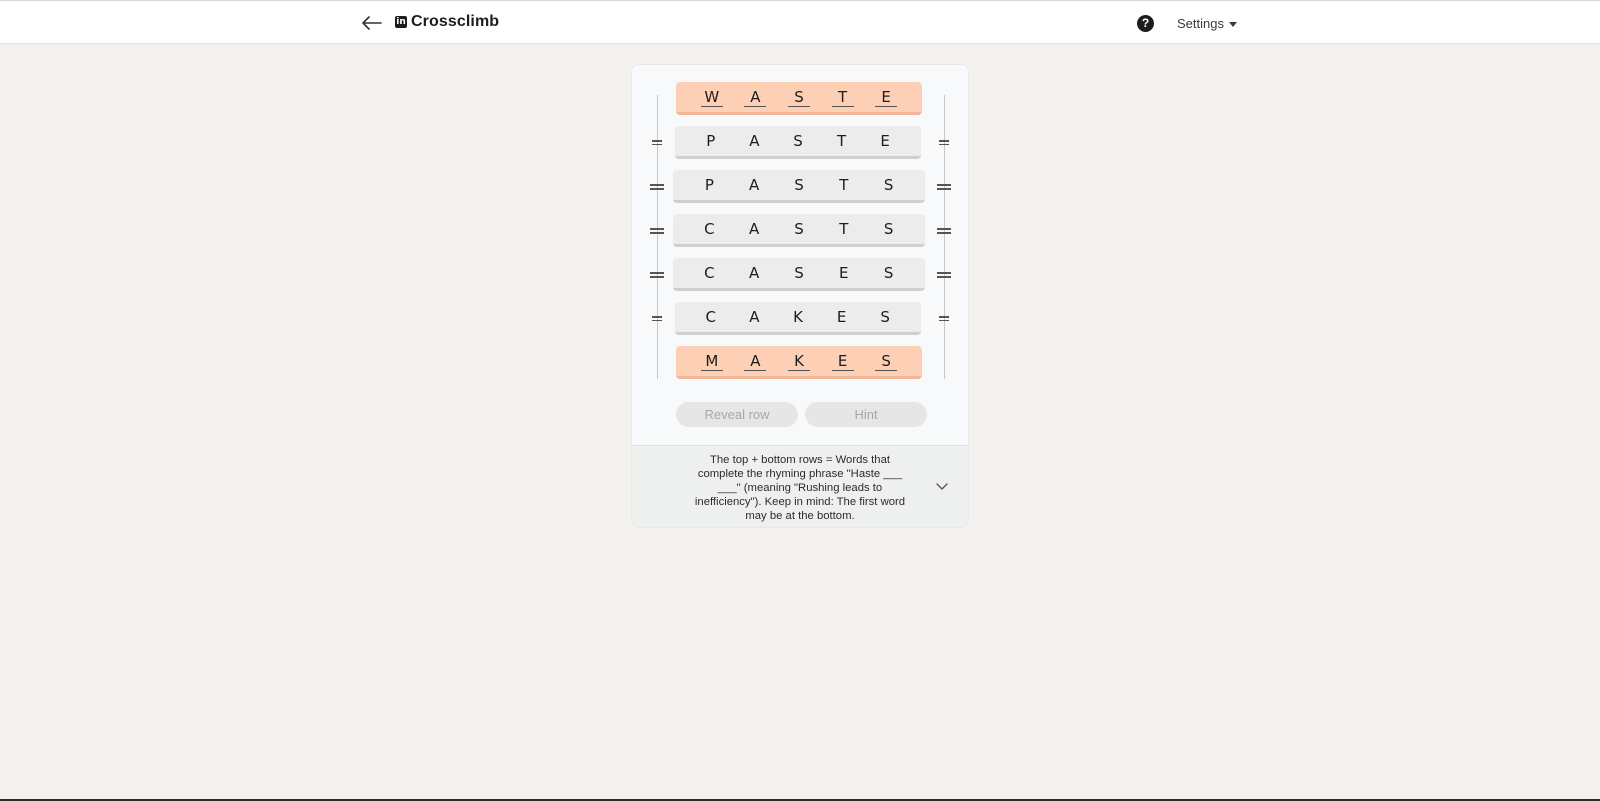 The width and height of the screenshot is (1600, 801). Describe the element at coordinates (942, 486) in the screenshot. I see `chevron-down-icon` at that location.